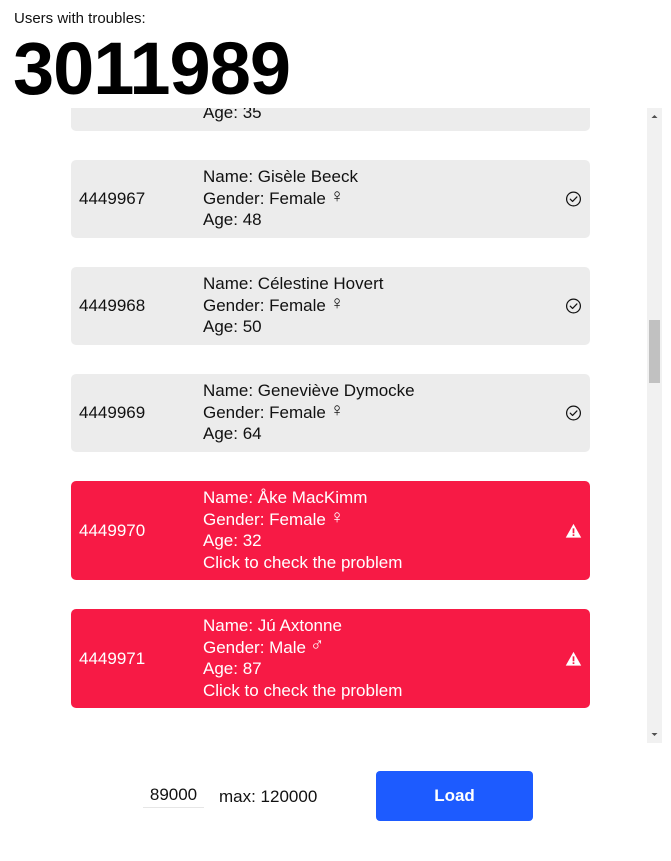 The image size is (671, 861). Describe the element at coordinates (112, 198) in the screenshot. I see `user-id: 4449967` at that location.